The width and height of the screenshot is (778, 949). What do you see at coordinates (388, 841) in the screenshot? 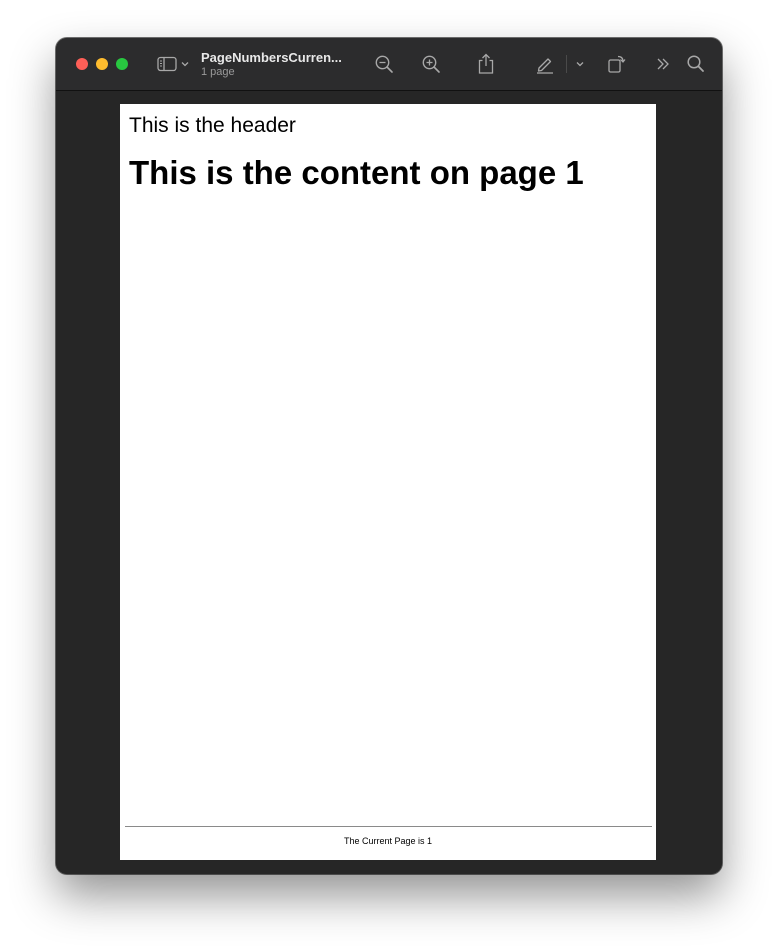
I see `page-footer-text: The Current Page is 1` at bounding box center [388, 841].